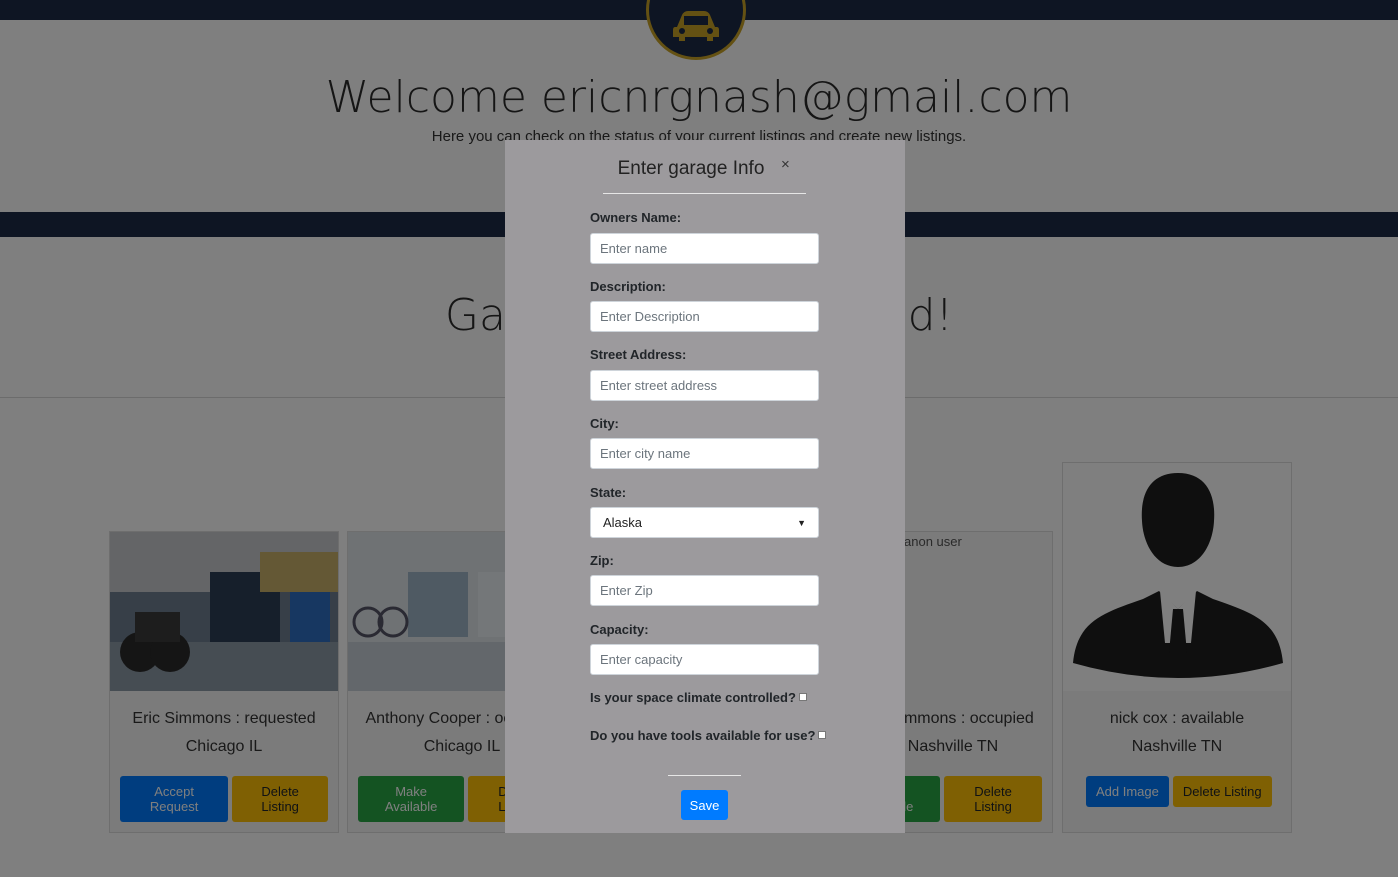 Image resolution: width=1398 pixels, height=877 pixels. Describe the element at coordinates (608, 492) in the screenshot. I see `state-label: State:` at that location.